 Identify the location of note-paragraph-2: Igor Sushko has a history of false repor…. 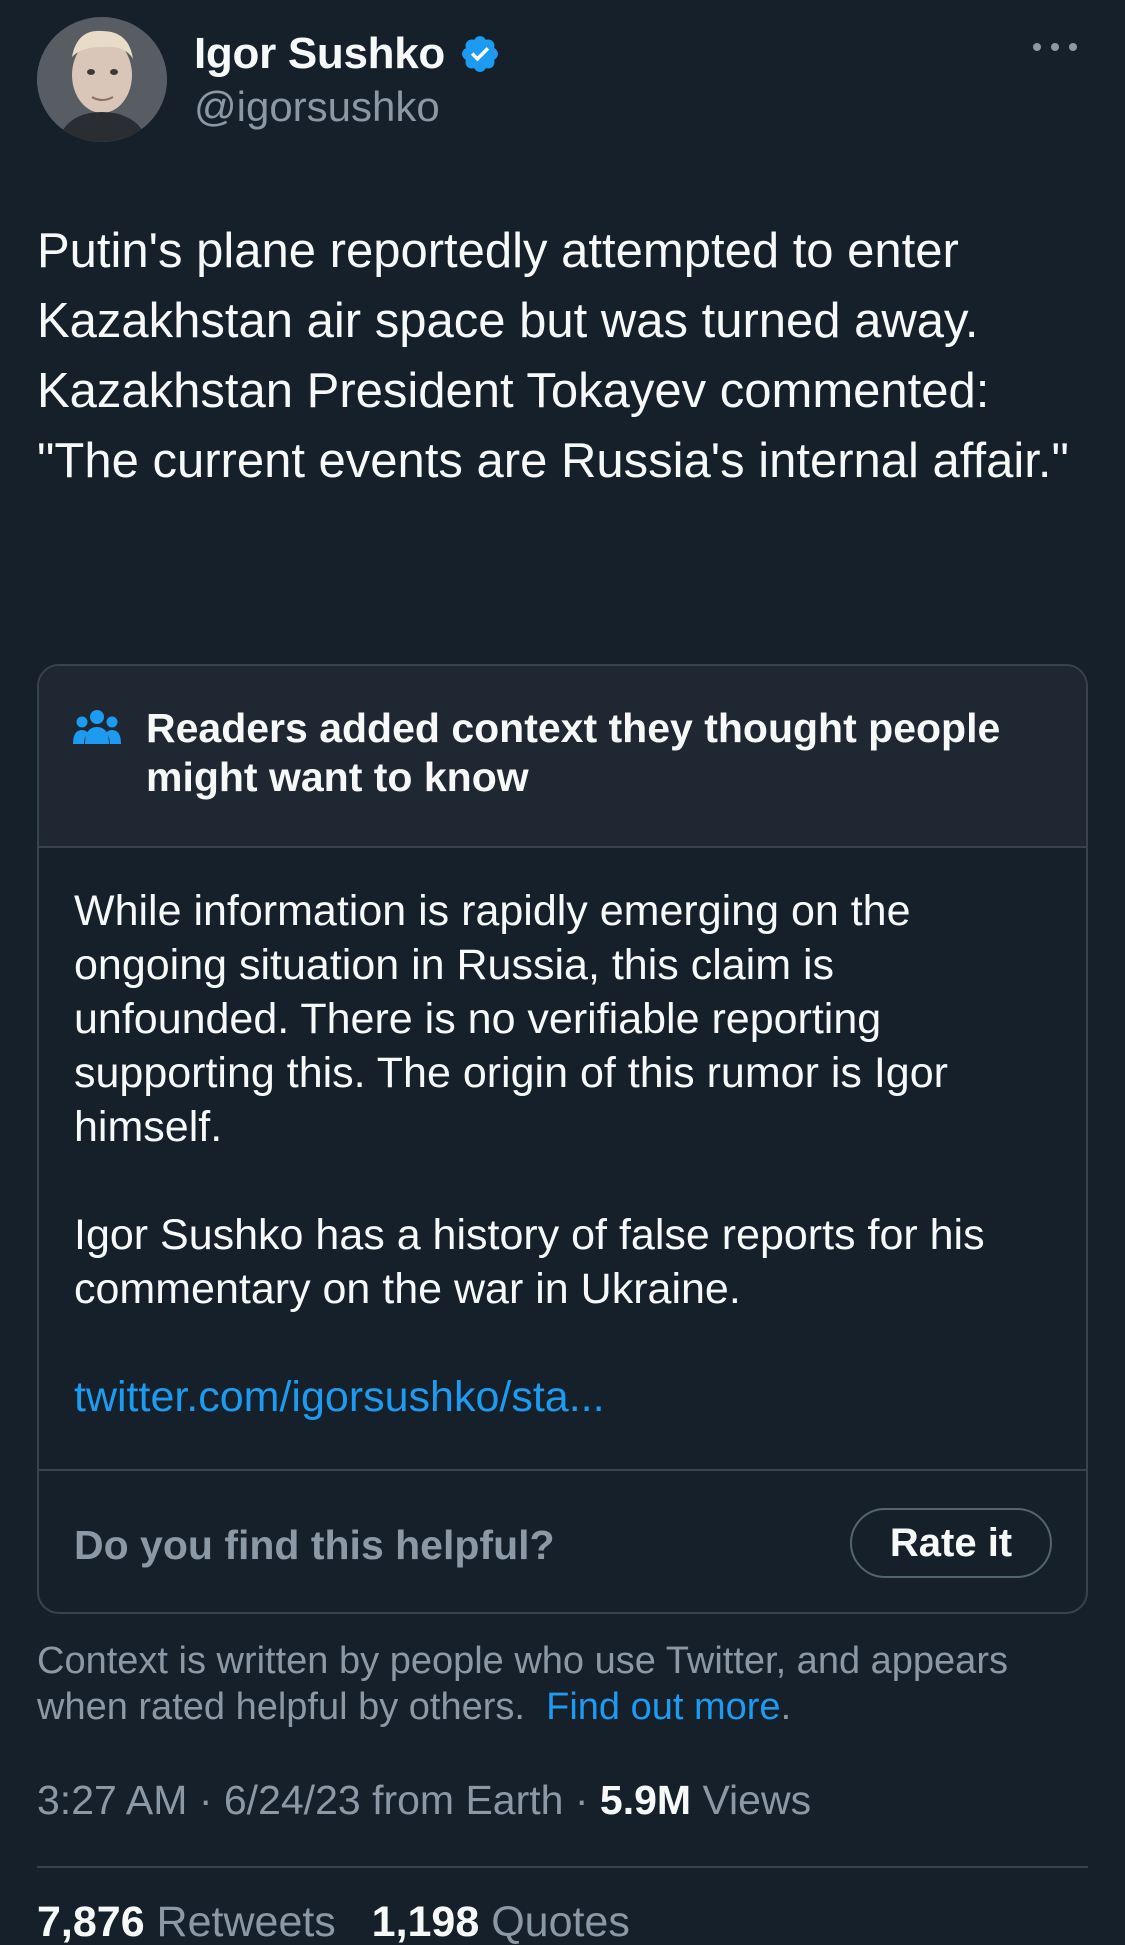
(529, 1262).